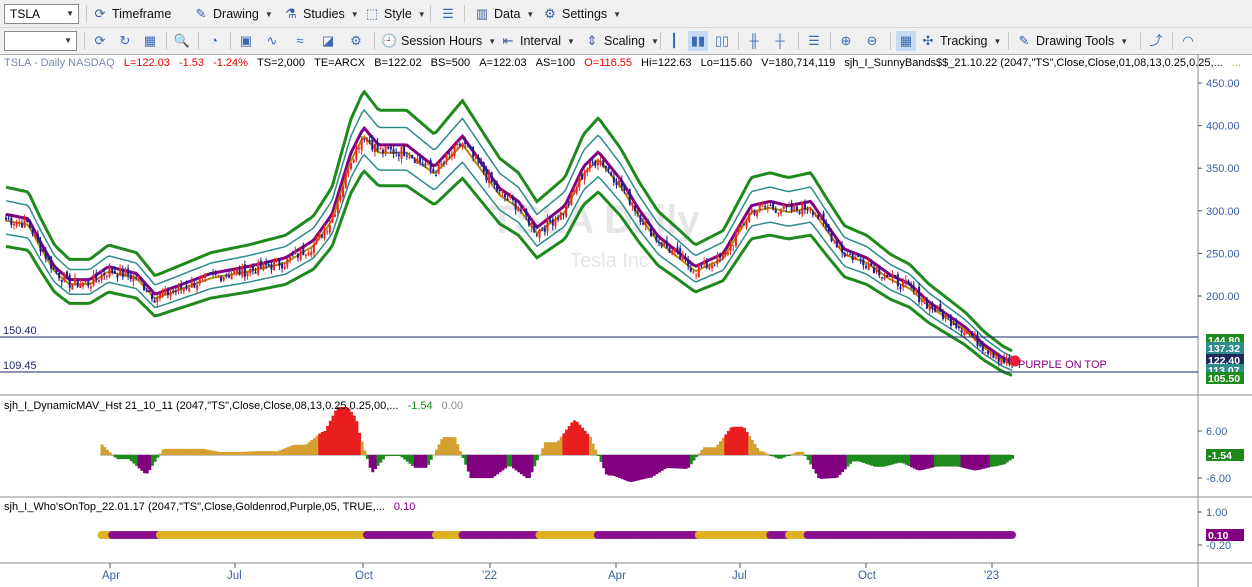 The image size is (1252, 587). What do you see at coordinates (508, 40) in the screenshot?
I see `interval-icon: ⇤` at bounding box center [508, 40].